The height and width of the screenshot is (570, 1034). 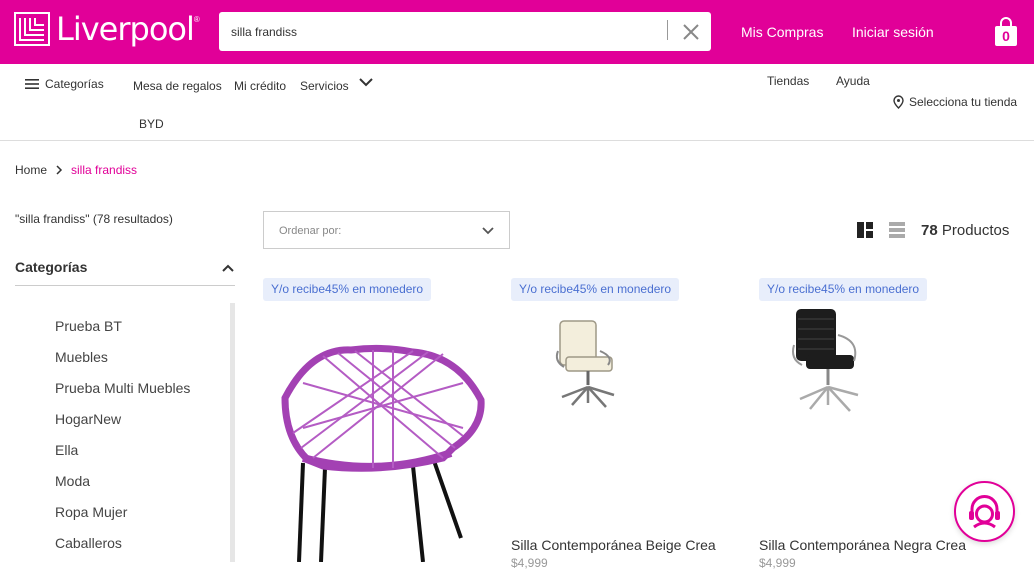 I want to click on select-store-label: Selecciona tu tienda, so click(x=963, y=102).